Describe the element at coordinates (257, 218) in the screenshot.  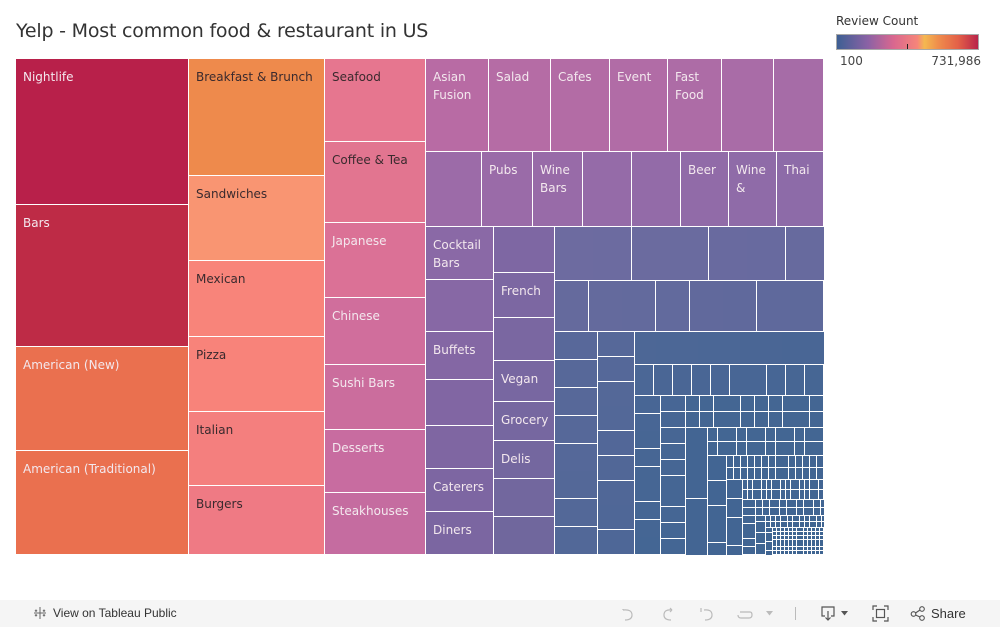
I see `treemap-tile-sandwiches: Sandwiches` at that location.